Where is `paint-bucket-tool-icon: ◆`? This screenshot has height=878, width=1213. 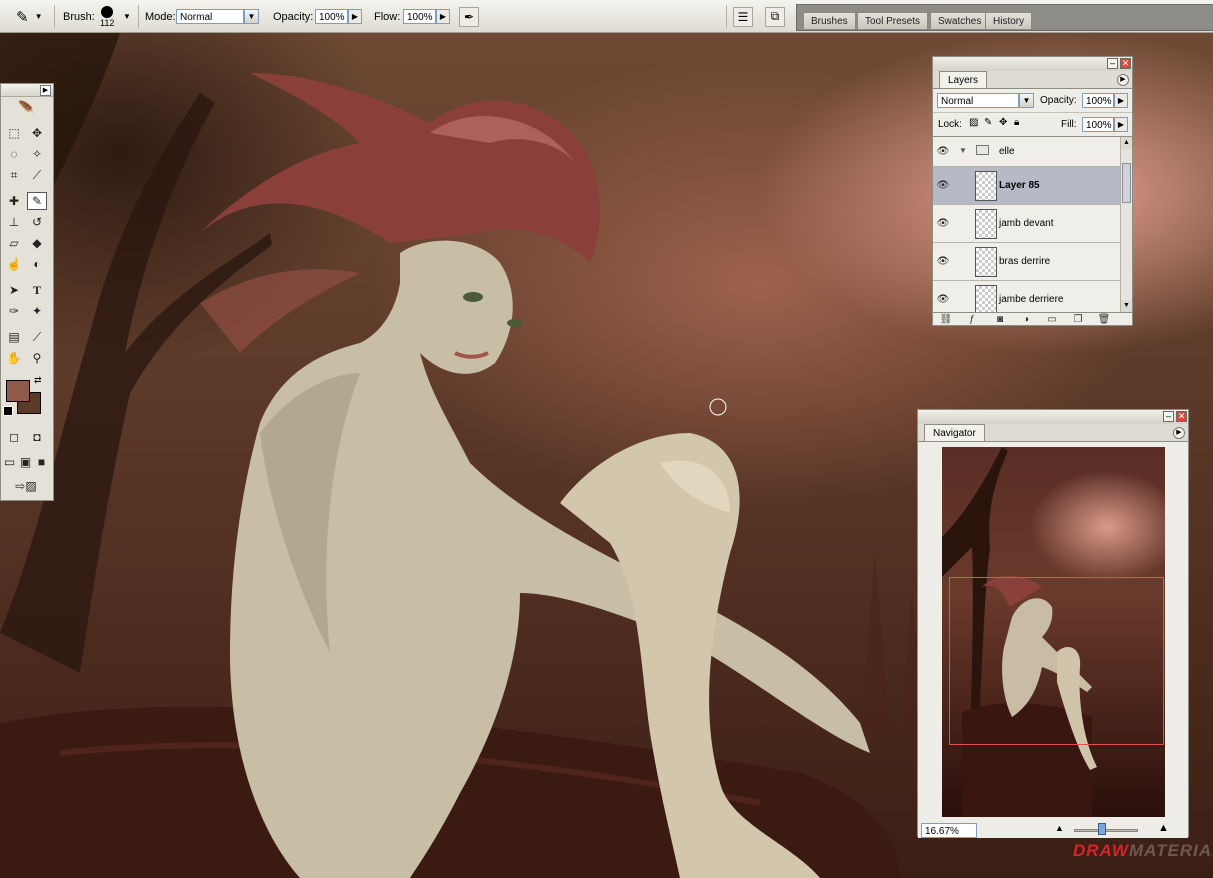 paint-bucket-tool-icon: ◆ is located at coordinates (37, 243).